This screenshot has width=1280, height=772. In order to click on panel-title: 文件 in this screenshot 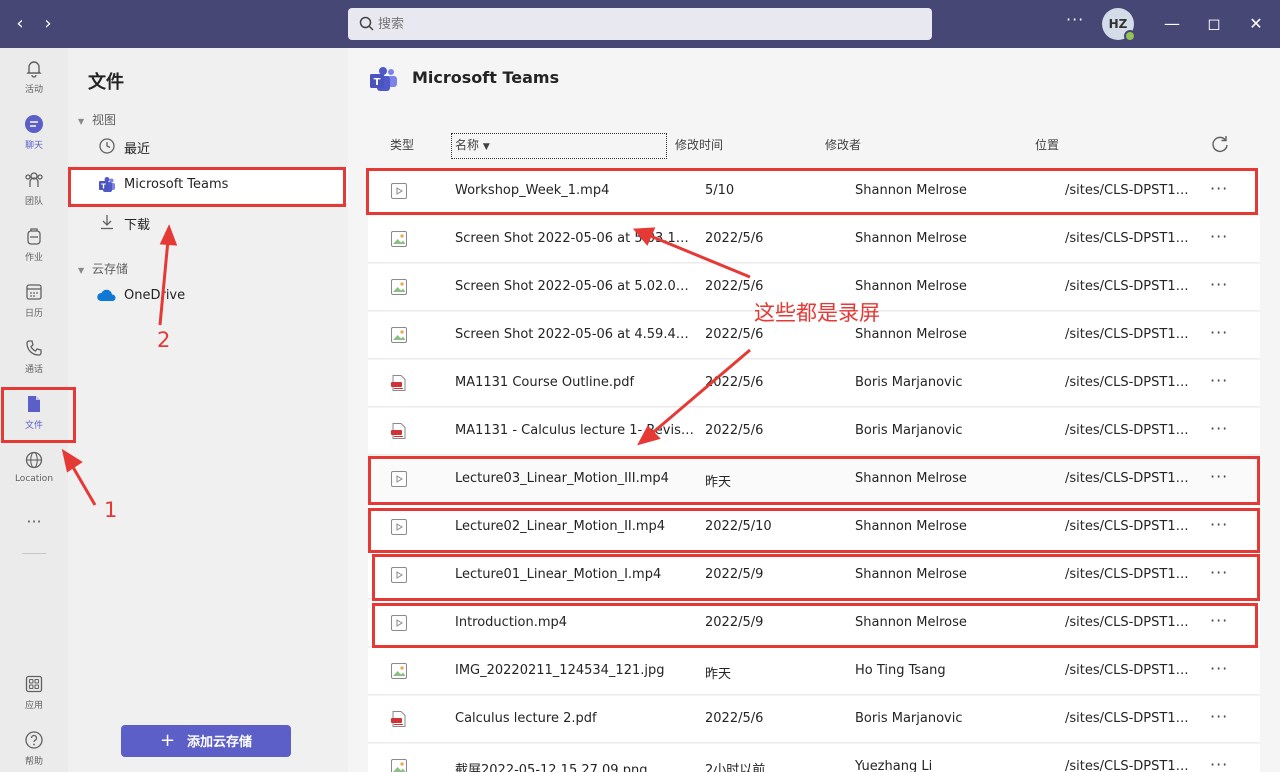, I will do `click(106, 82)`.